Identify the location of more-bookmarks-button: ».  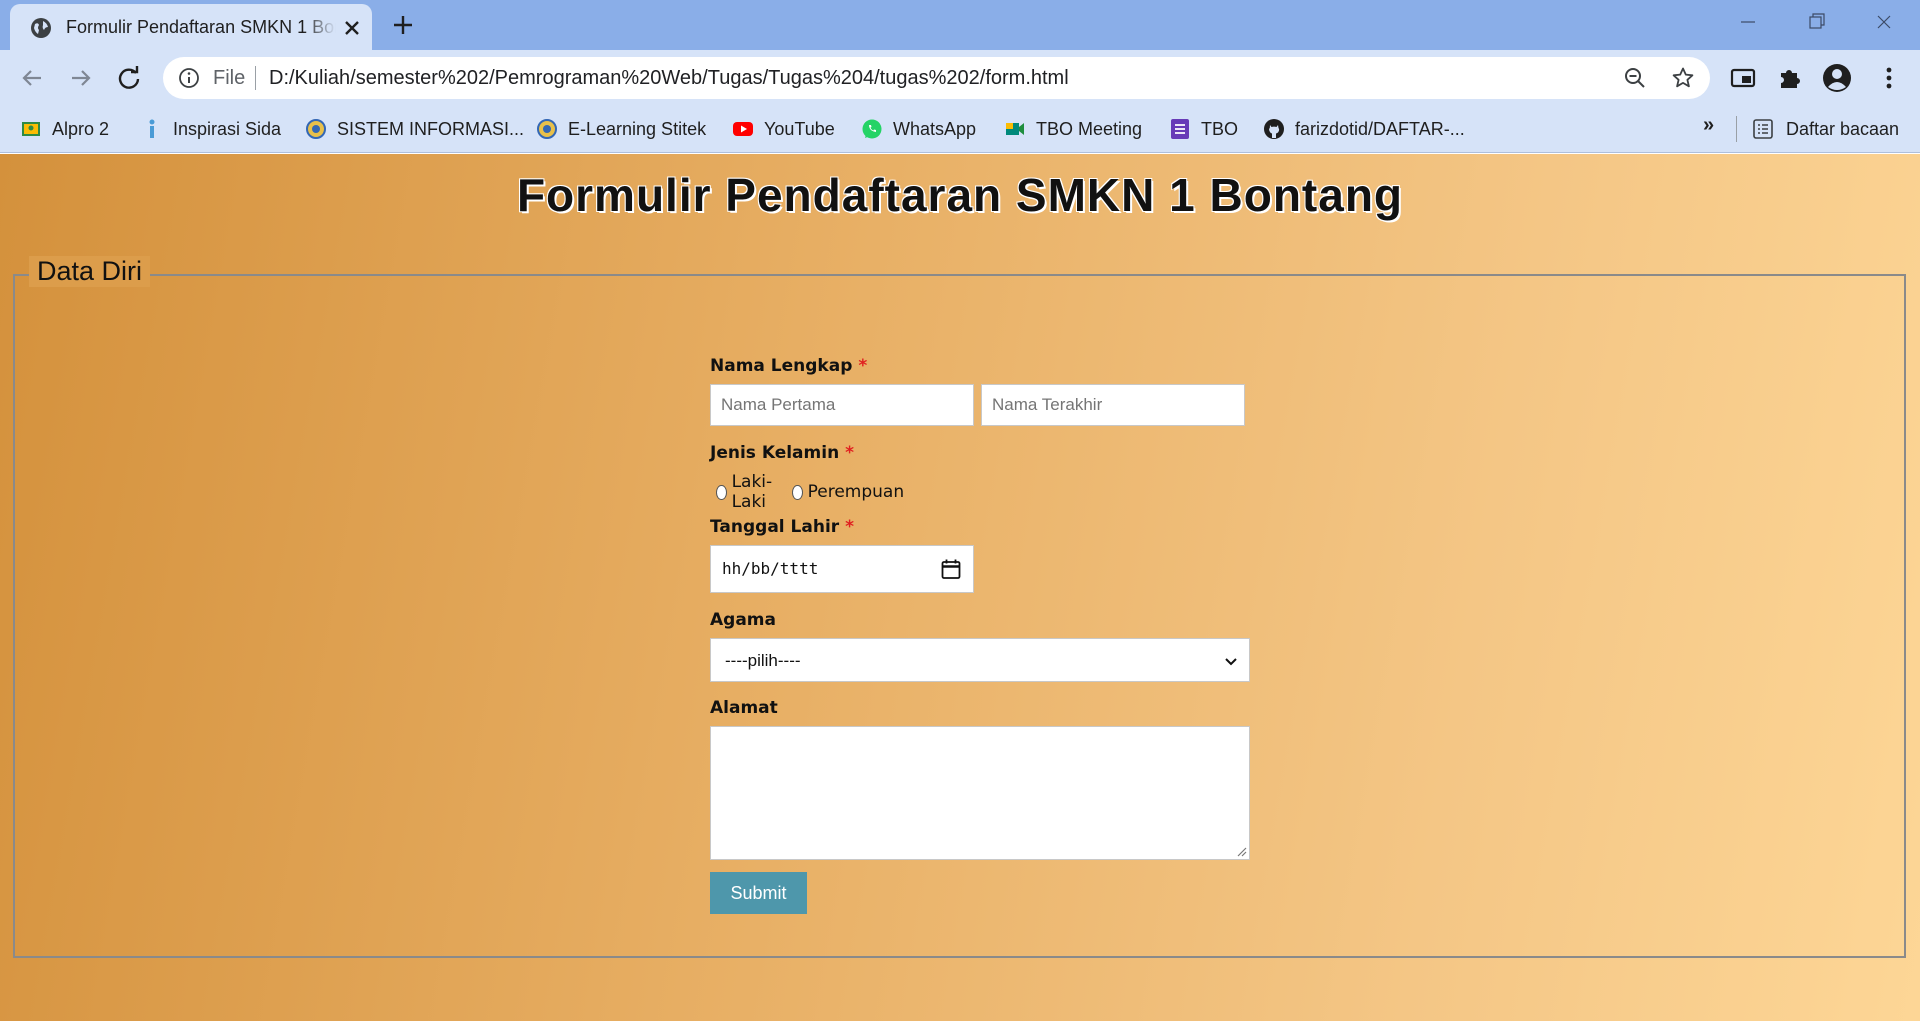
(1708, 125).